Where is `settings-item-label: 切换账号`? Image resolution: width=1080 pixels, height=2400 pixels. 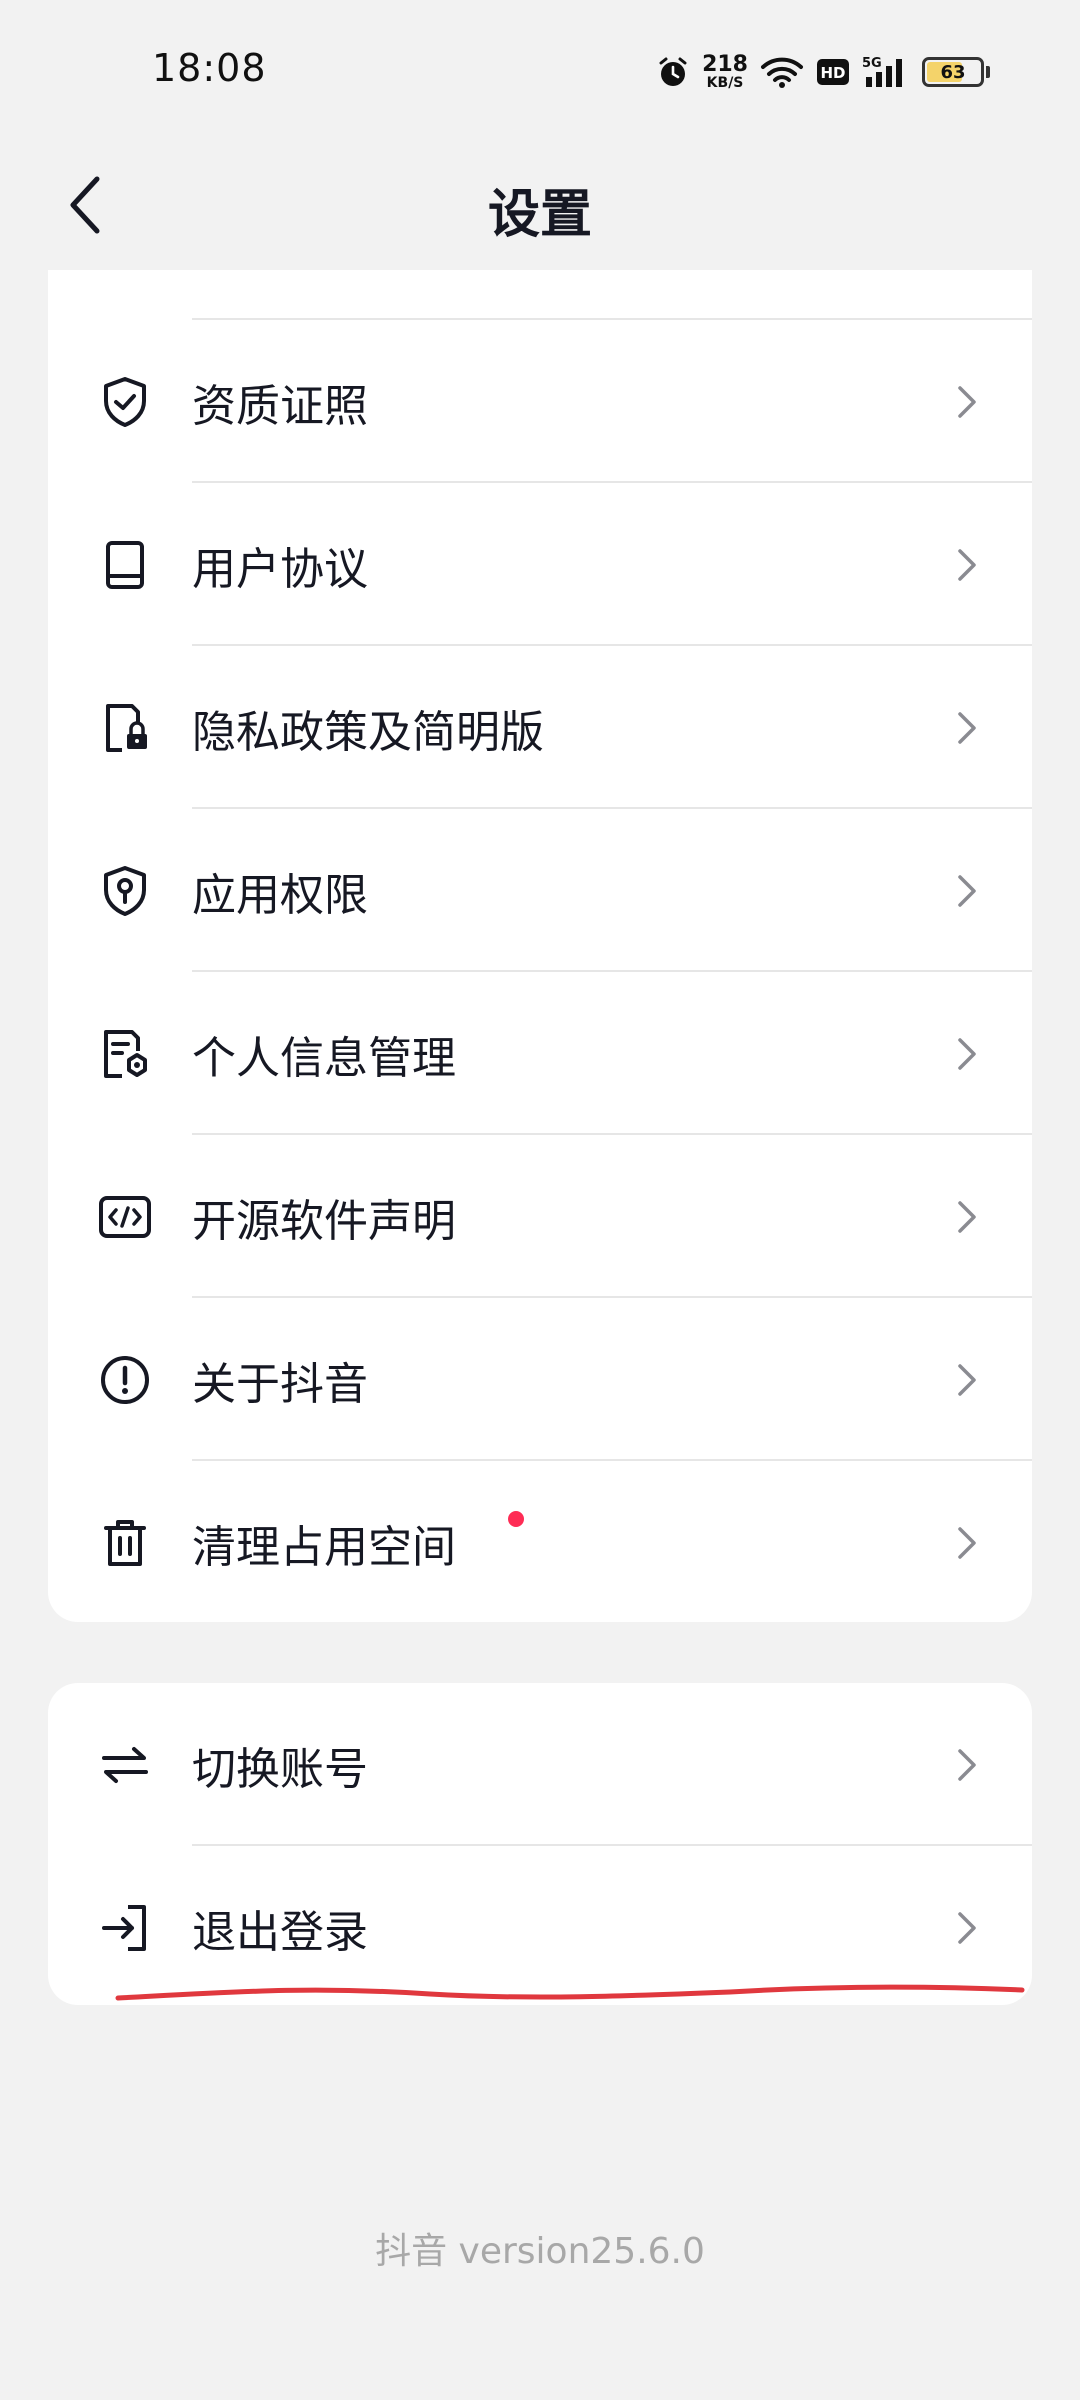 settings-item-label: 切换账号 is located at coordinates (280, 1769).